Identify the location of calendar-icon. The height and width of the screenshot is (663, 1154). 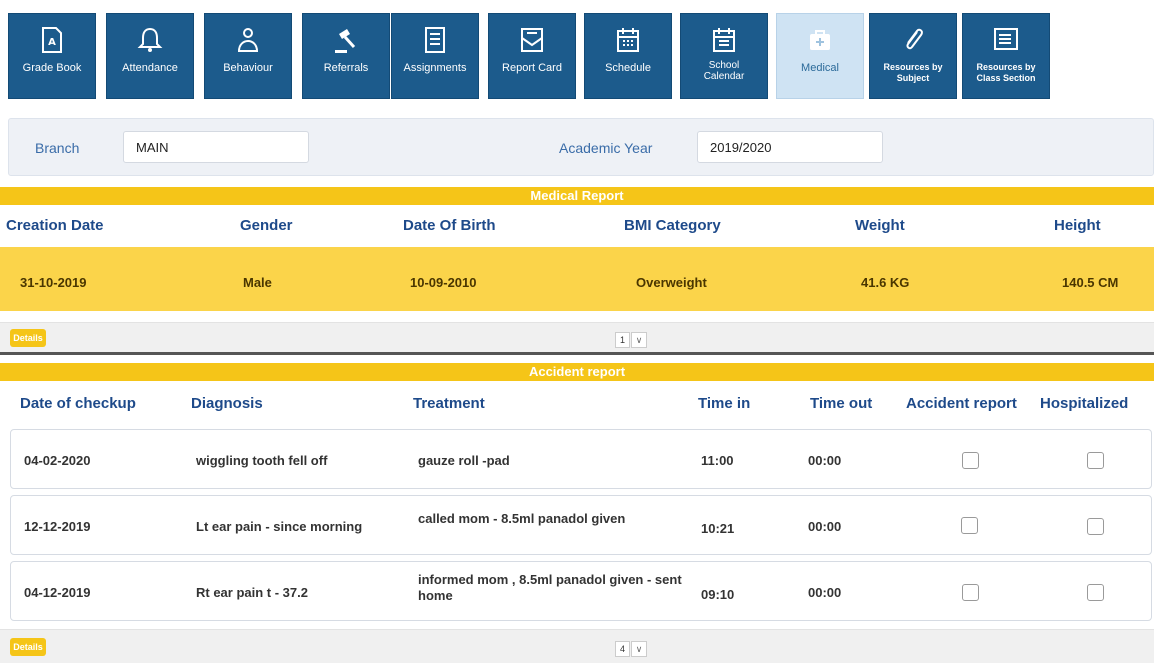
(628, 40).